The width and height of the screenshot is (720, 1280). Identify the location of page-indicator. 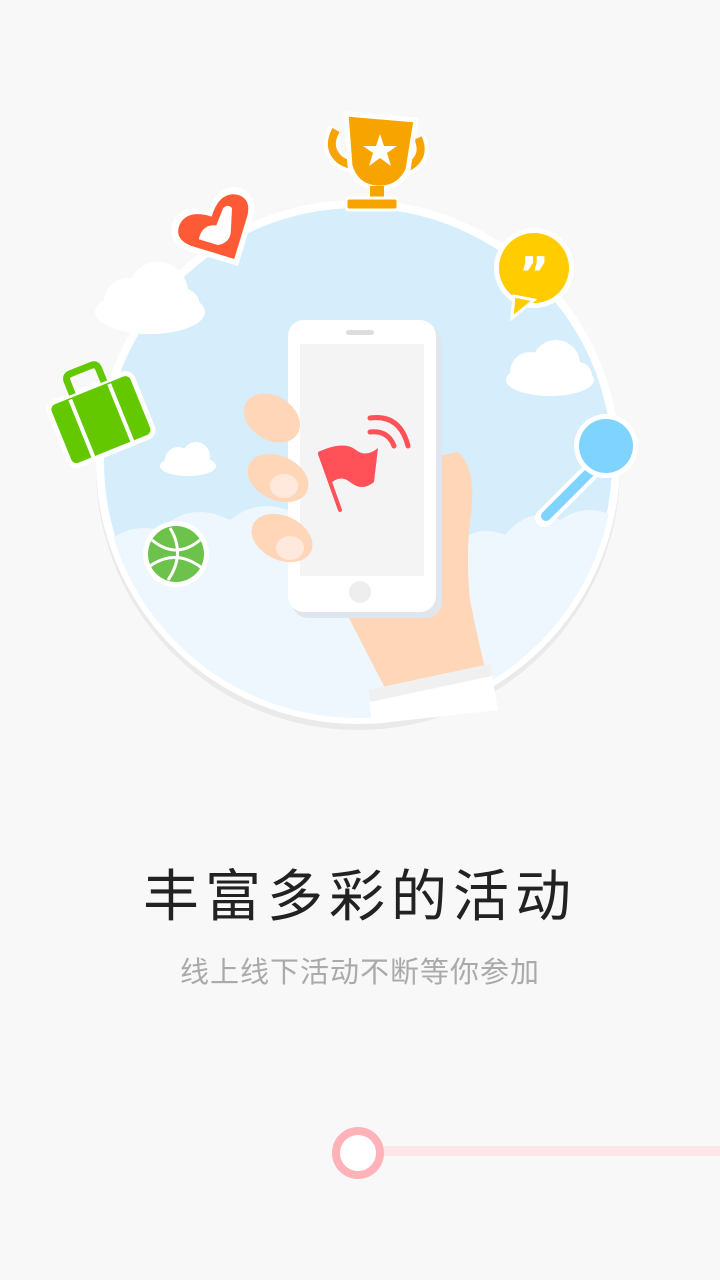
(360, 1152).